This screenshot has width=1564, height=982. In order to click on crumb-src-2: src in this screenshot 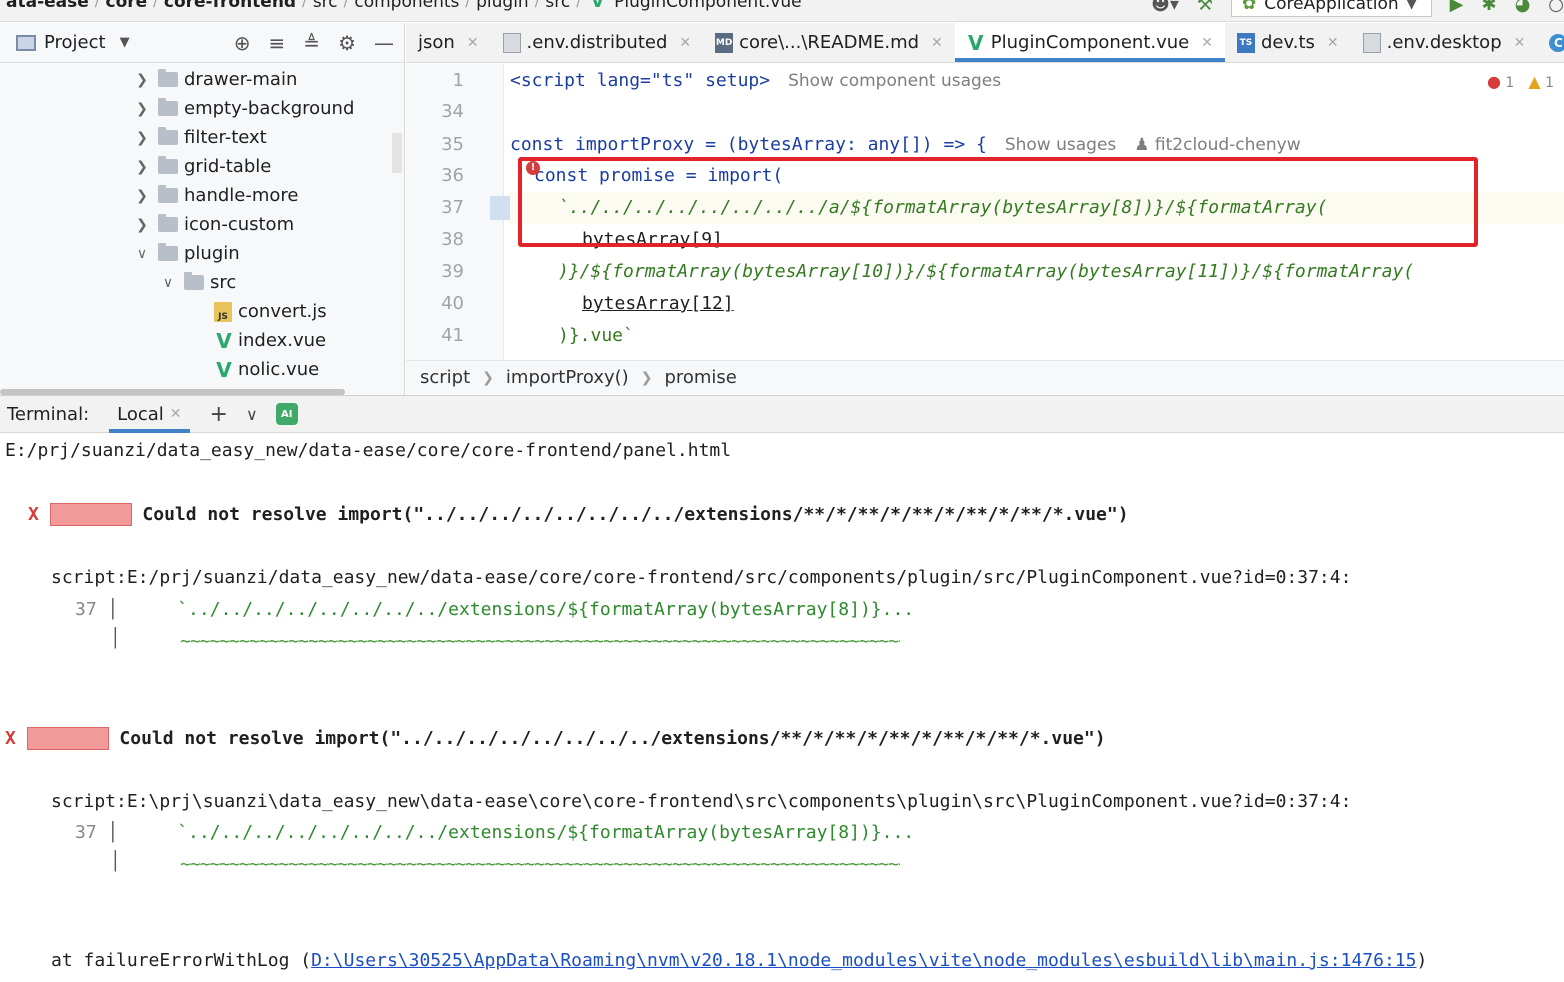, I will do `click(557, 6)`.